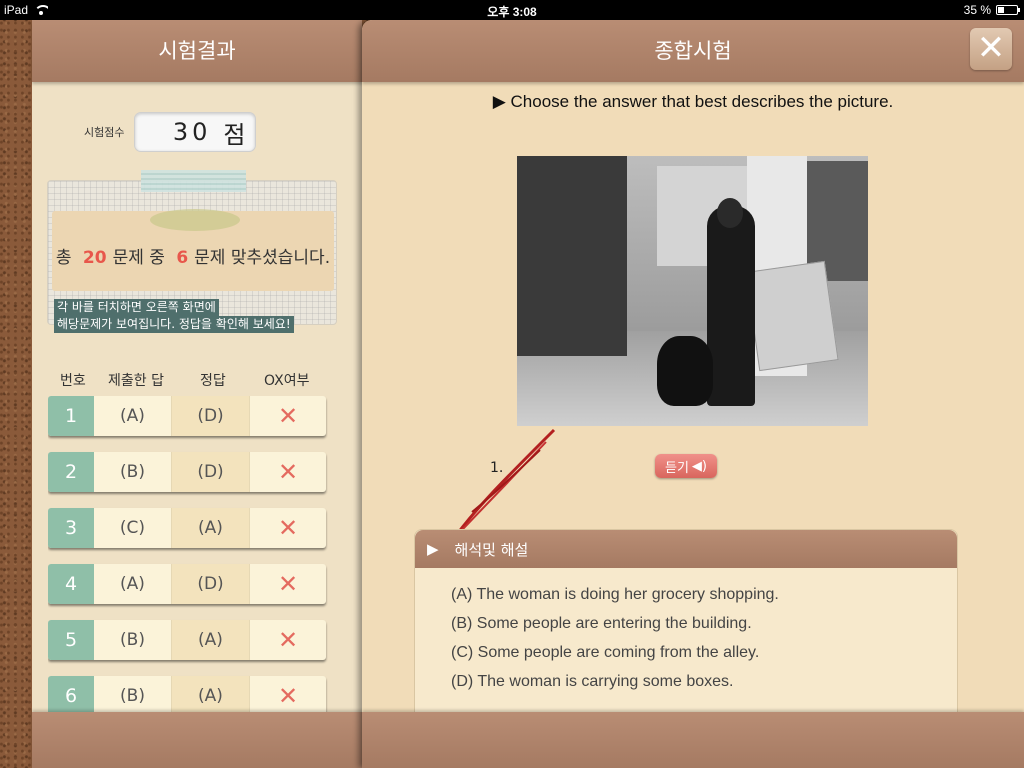 This screenshot has height=768, width=1024. What do you see at coordinates (1008, 10) in the screenshot?
I see `battery-icon` at bounding box center [1008, 10].